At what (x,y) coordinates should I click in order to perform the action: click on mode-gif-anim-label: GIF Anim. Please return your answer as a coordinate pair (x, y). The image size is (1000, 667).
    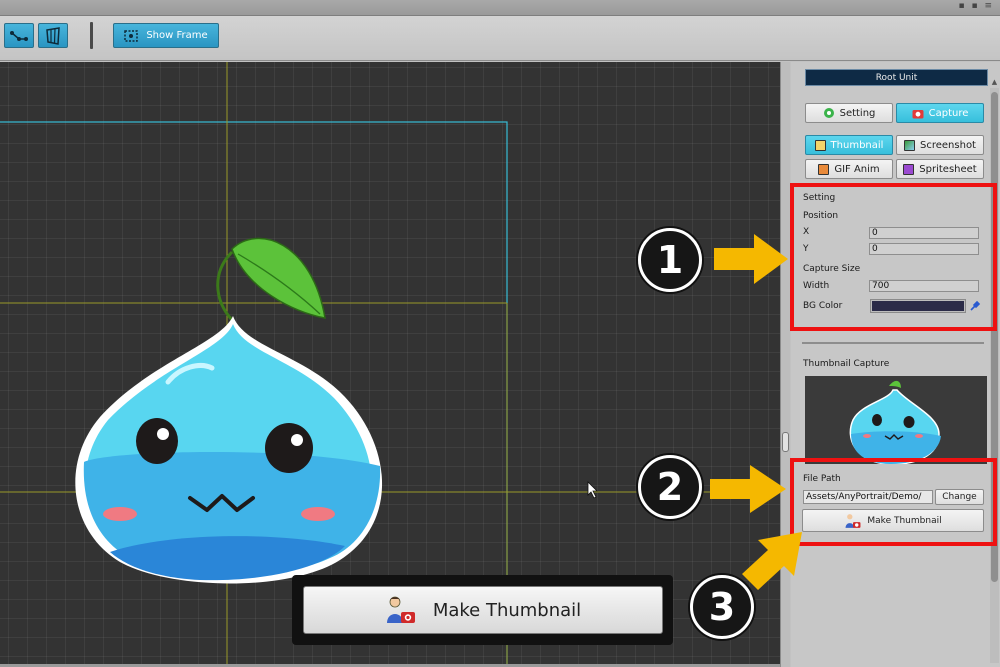
    Looking at the image, I should click on (857, 169).